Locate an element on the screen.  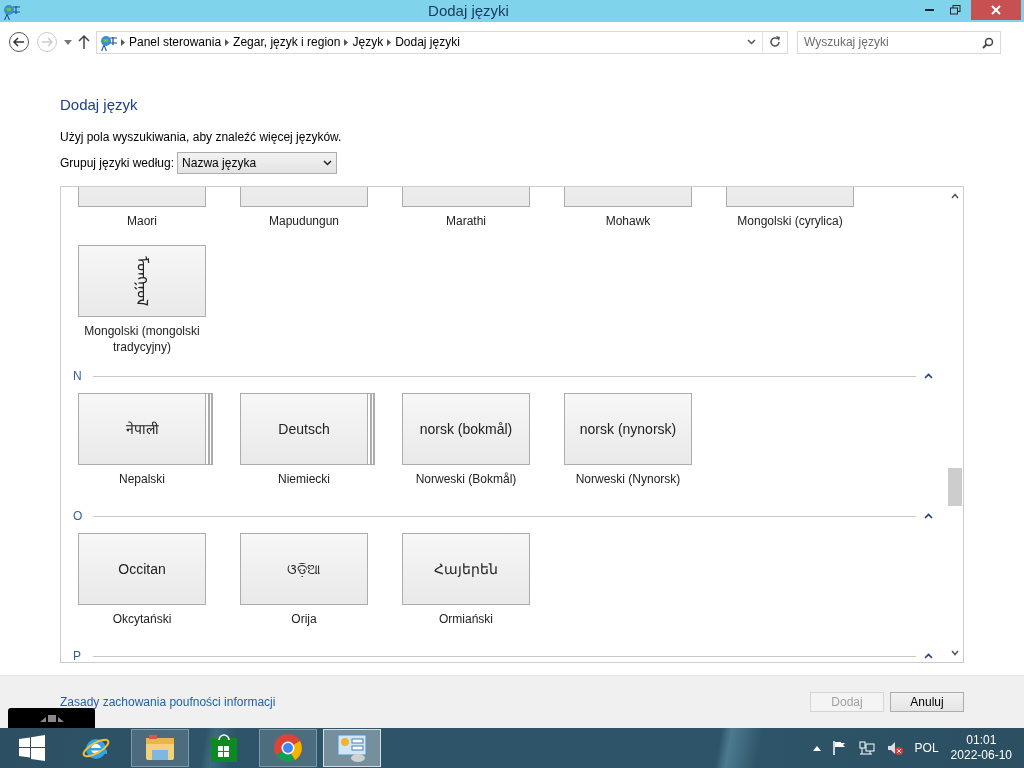
language-name: Okcytański is located at coordinates (142, 619).